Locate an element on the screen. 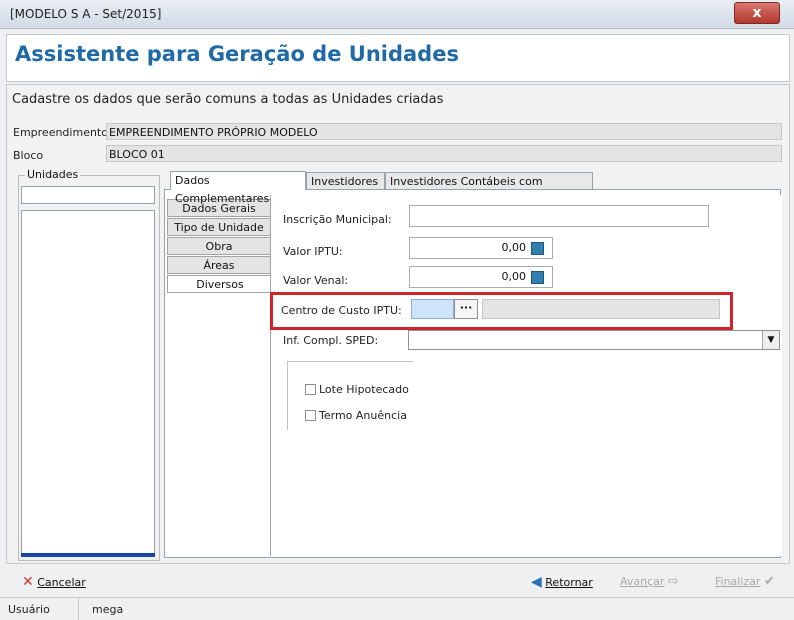 The width and height of the screenshot is (794, 620). arrow-left-icon: ◀ is located at coordinates (536, 582).